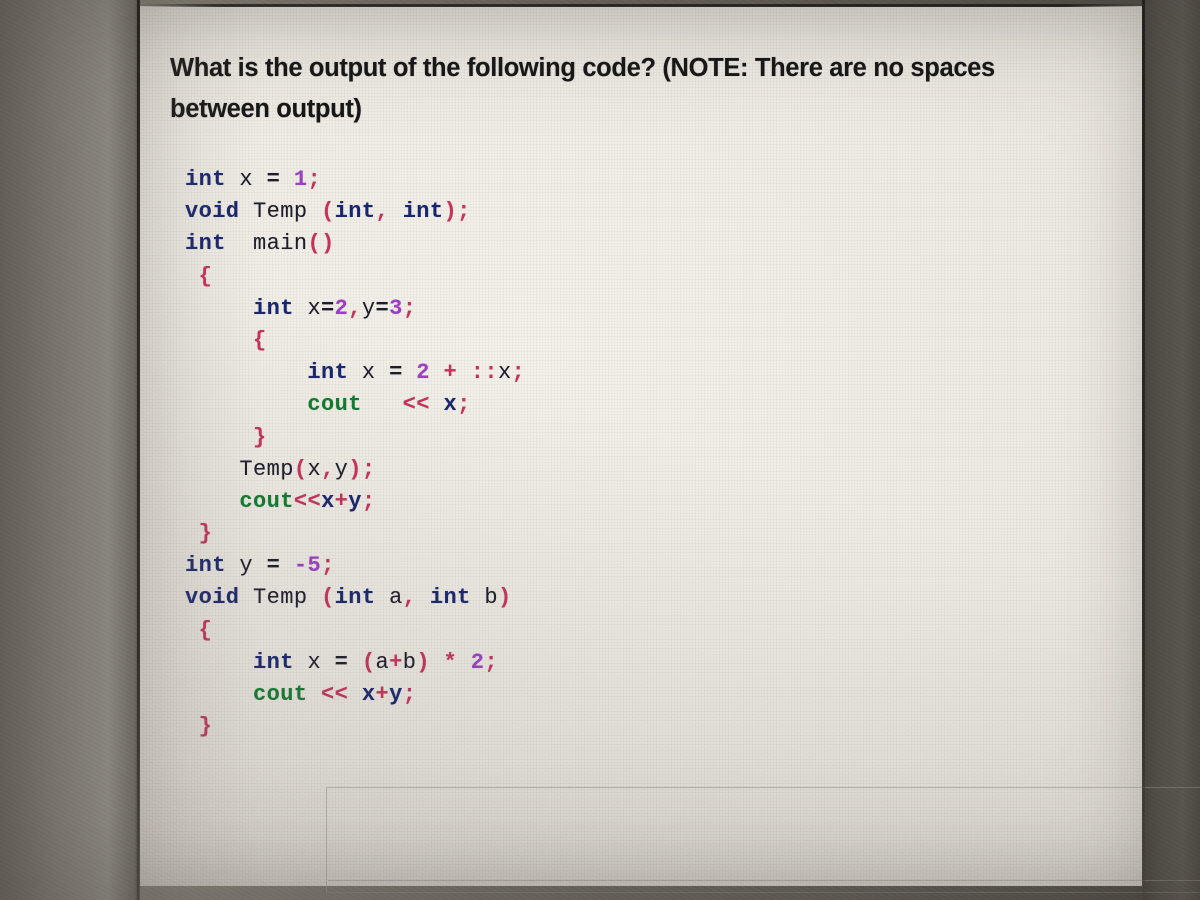  Describe the element at coordinates (355, 244) in the screenshot. I see `code-line: int main()` at that location.